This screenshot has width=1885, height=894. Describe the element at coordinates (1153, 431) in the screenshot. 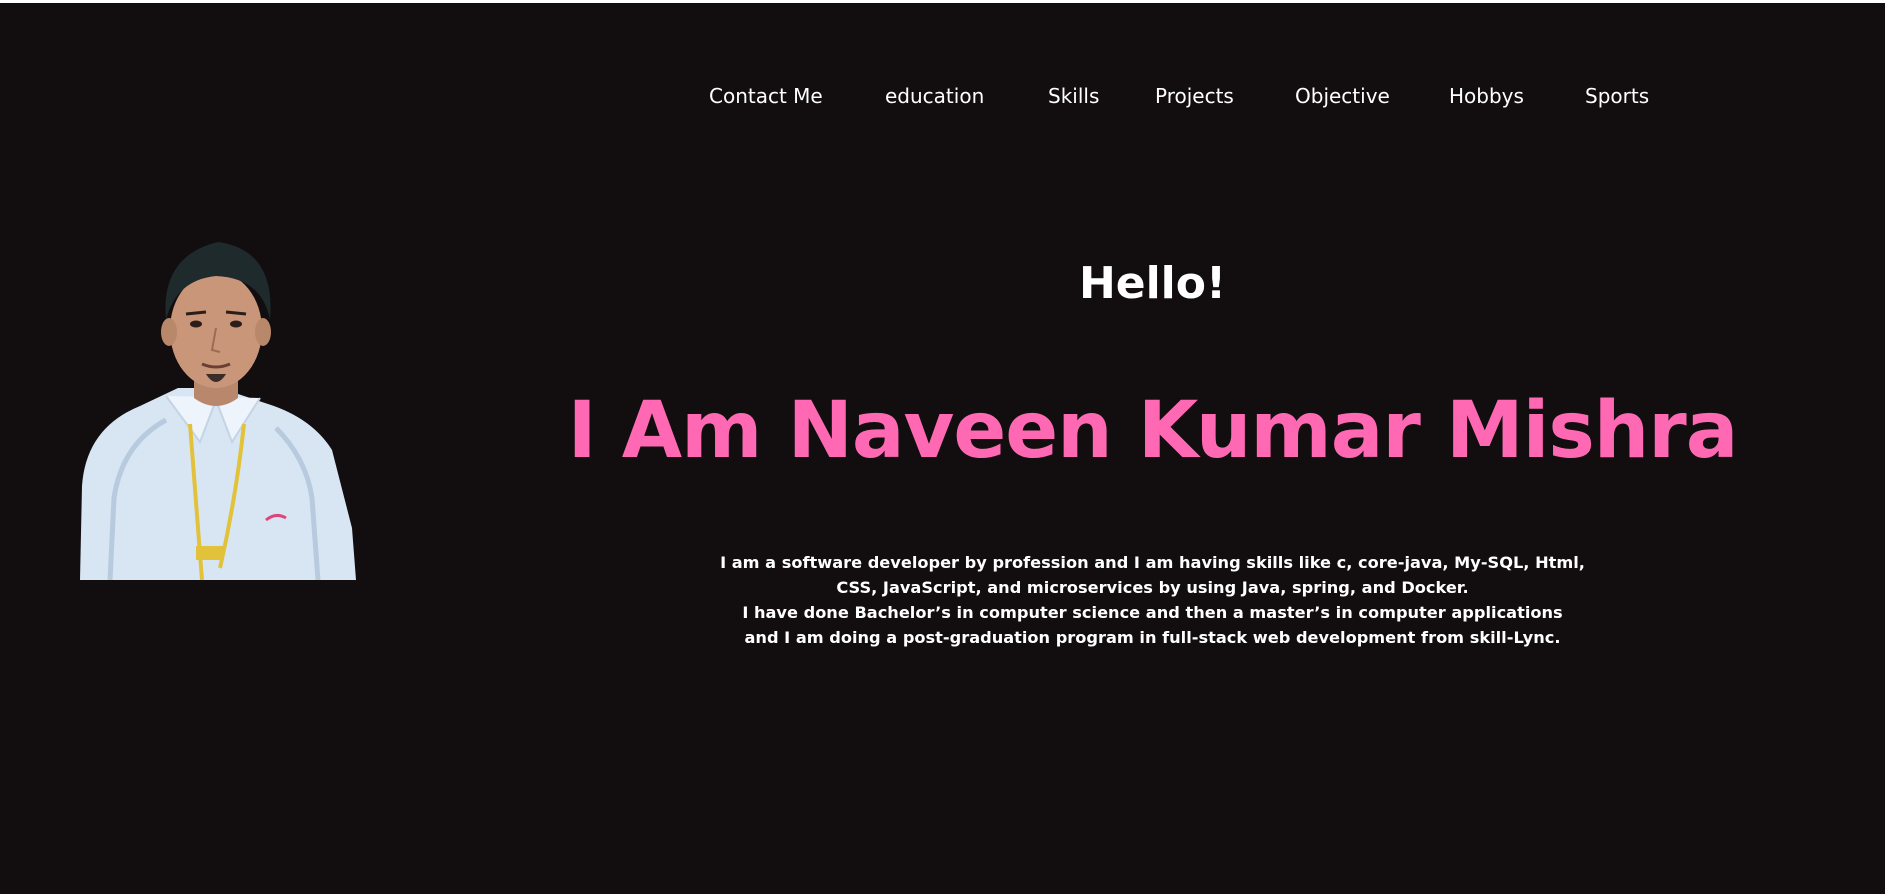

I see `hero-name-heading: I Am Naveen Kumar Mishra` at that location.